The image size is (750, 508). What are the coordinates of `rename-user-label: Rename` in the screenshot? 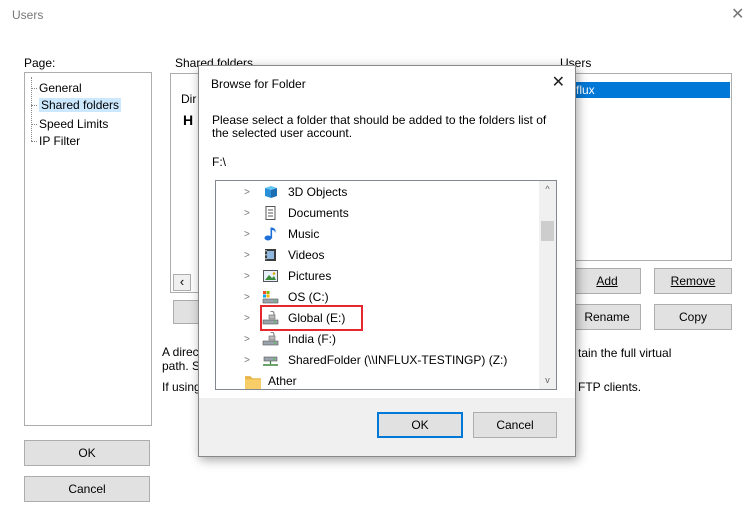 It's located at (607, 317).